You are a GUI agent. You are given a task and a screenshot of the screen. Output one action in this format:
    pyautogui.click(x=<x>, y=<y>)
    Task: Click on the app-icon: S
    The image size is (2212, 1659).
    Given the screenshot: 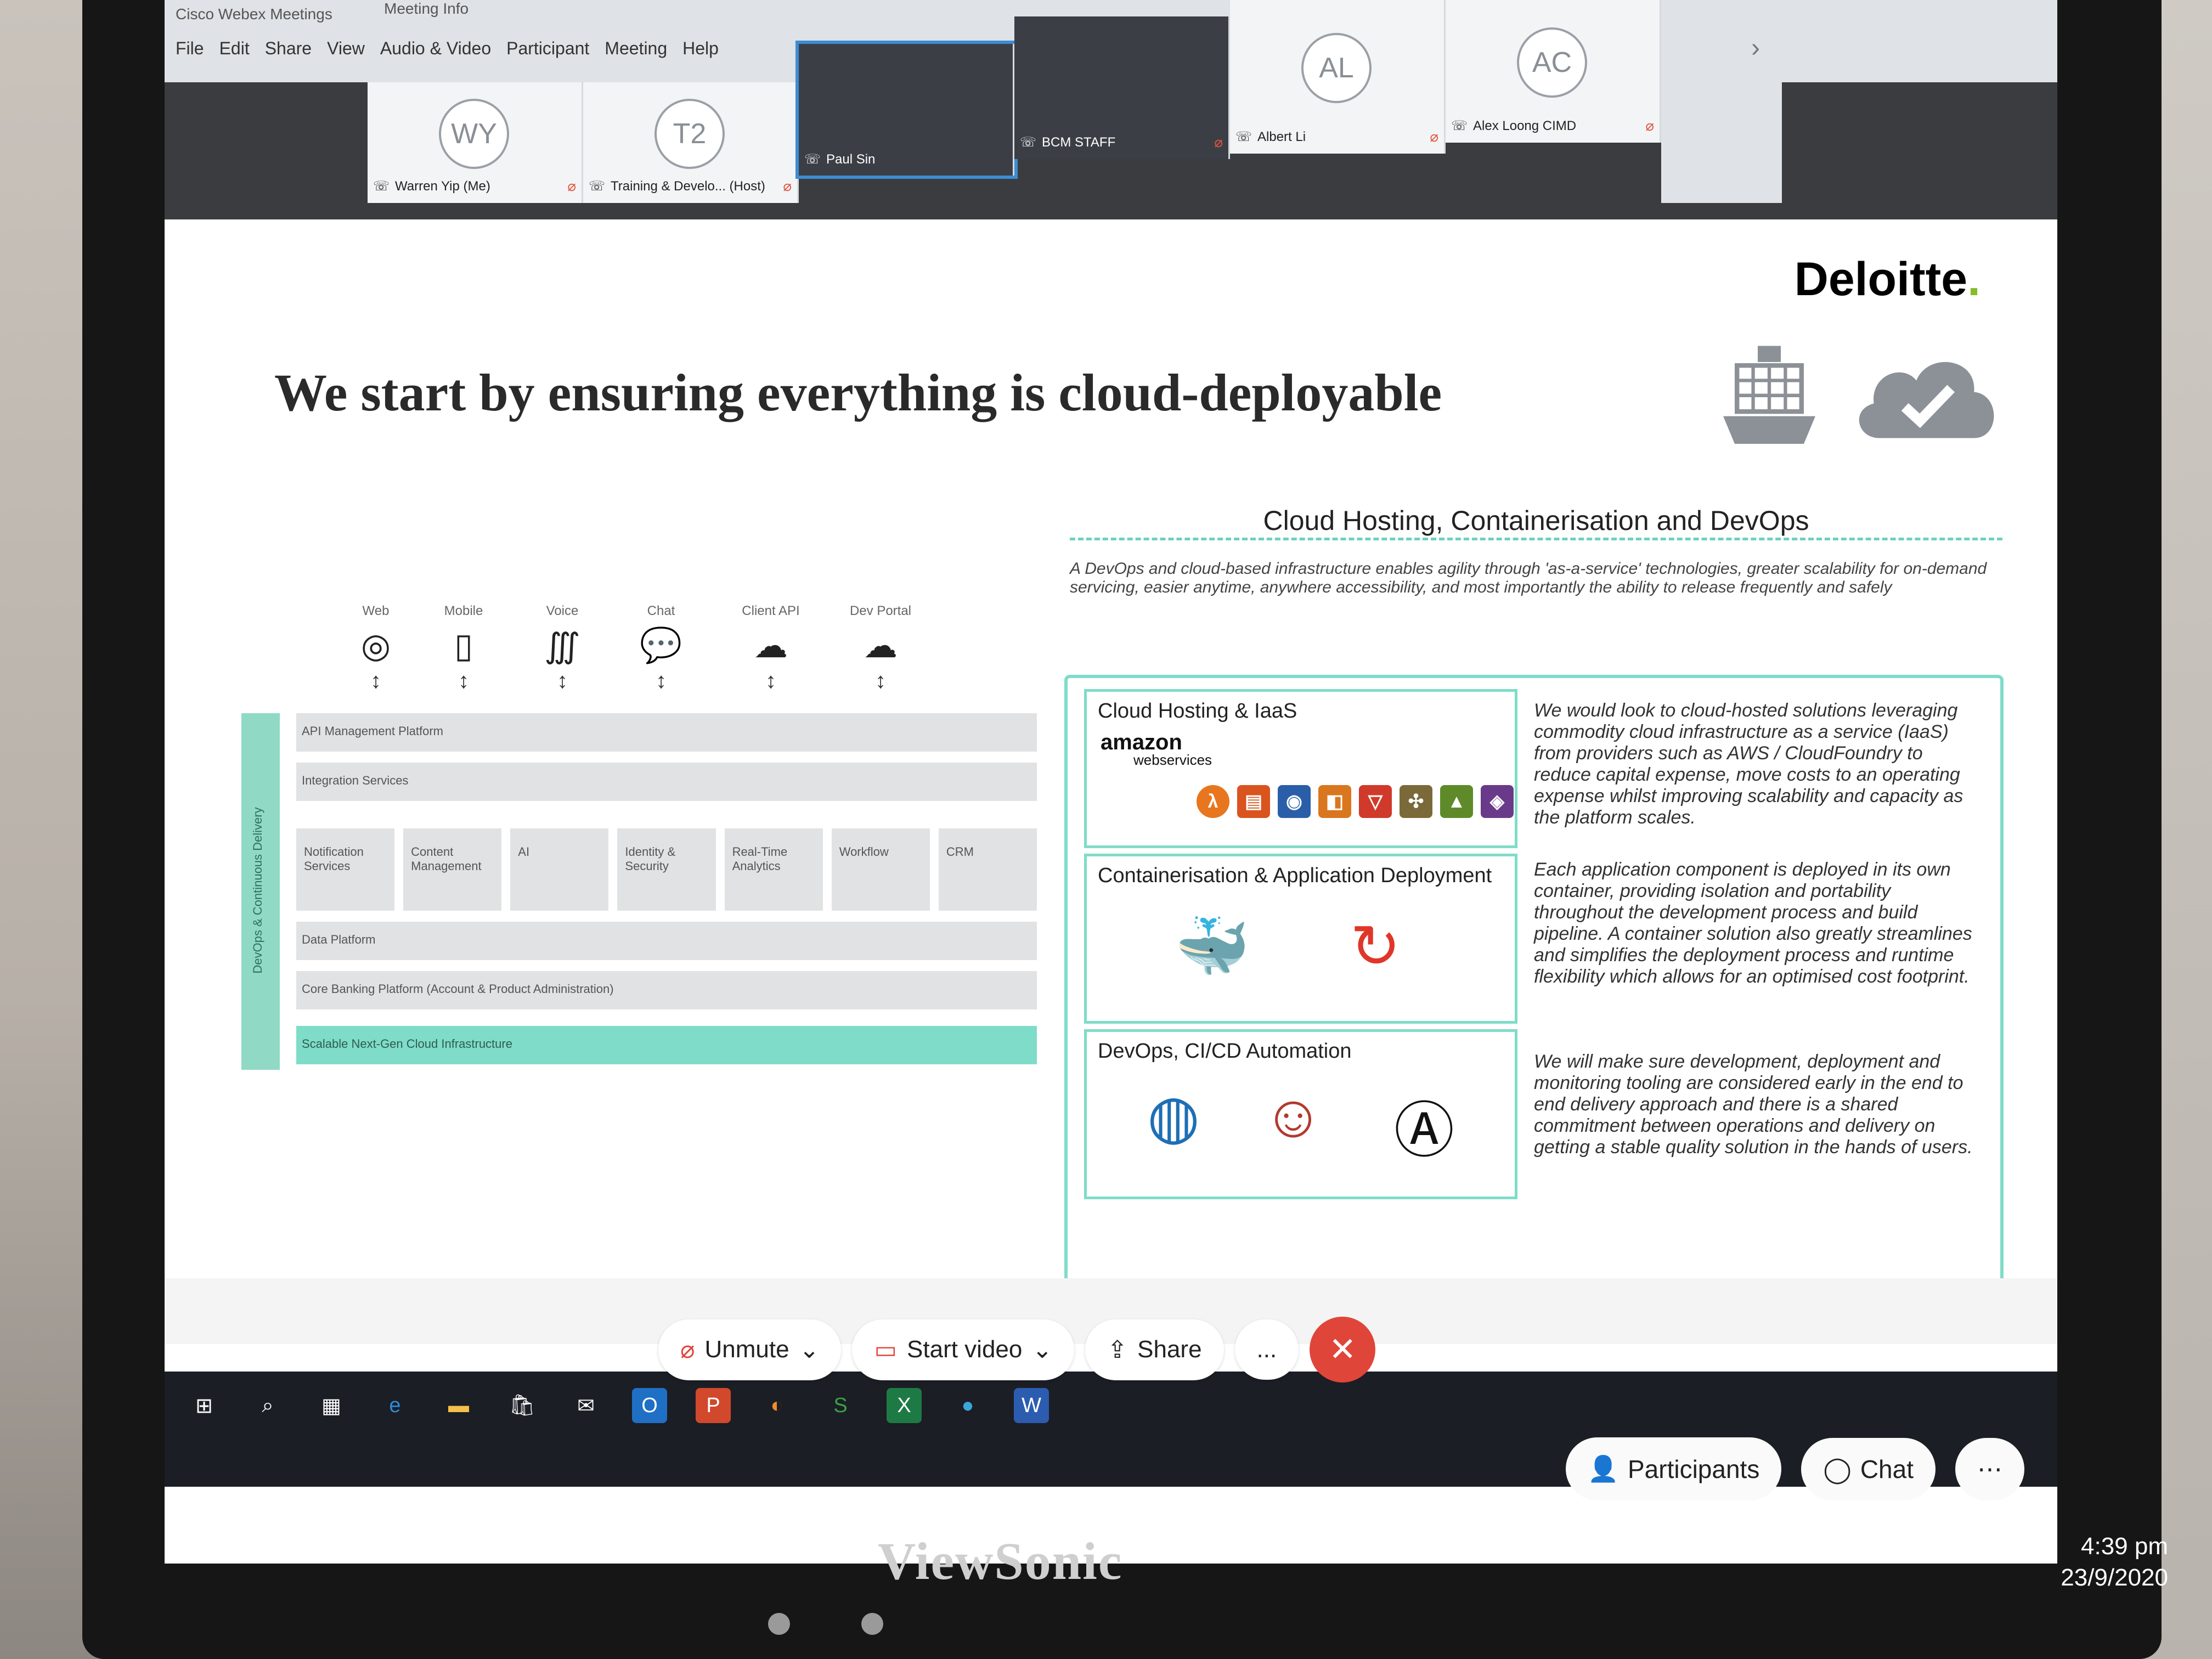 What is the action you would take?
    pyautogui.click(x=840, y=1406)
    